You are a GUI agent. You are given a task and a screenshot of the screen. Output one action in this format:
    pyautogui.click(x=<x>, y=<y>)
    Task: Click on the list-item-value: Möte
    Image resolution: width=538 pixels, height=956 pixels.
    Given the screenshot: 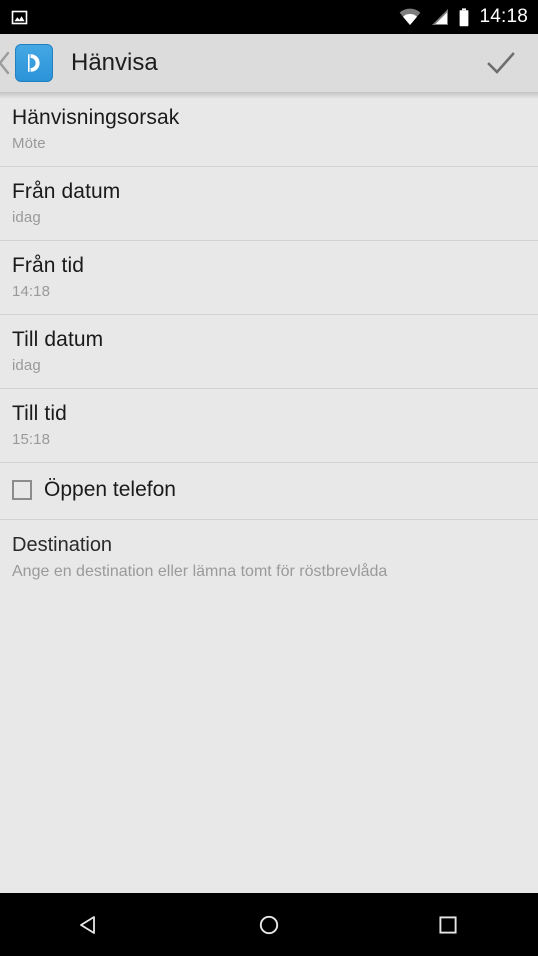 What is the action you would take?
    pyautogui.click(x=29, y=143)
    